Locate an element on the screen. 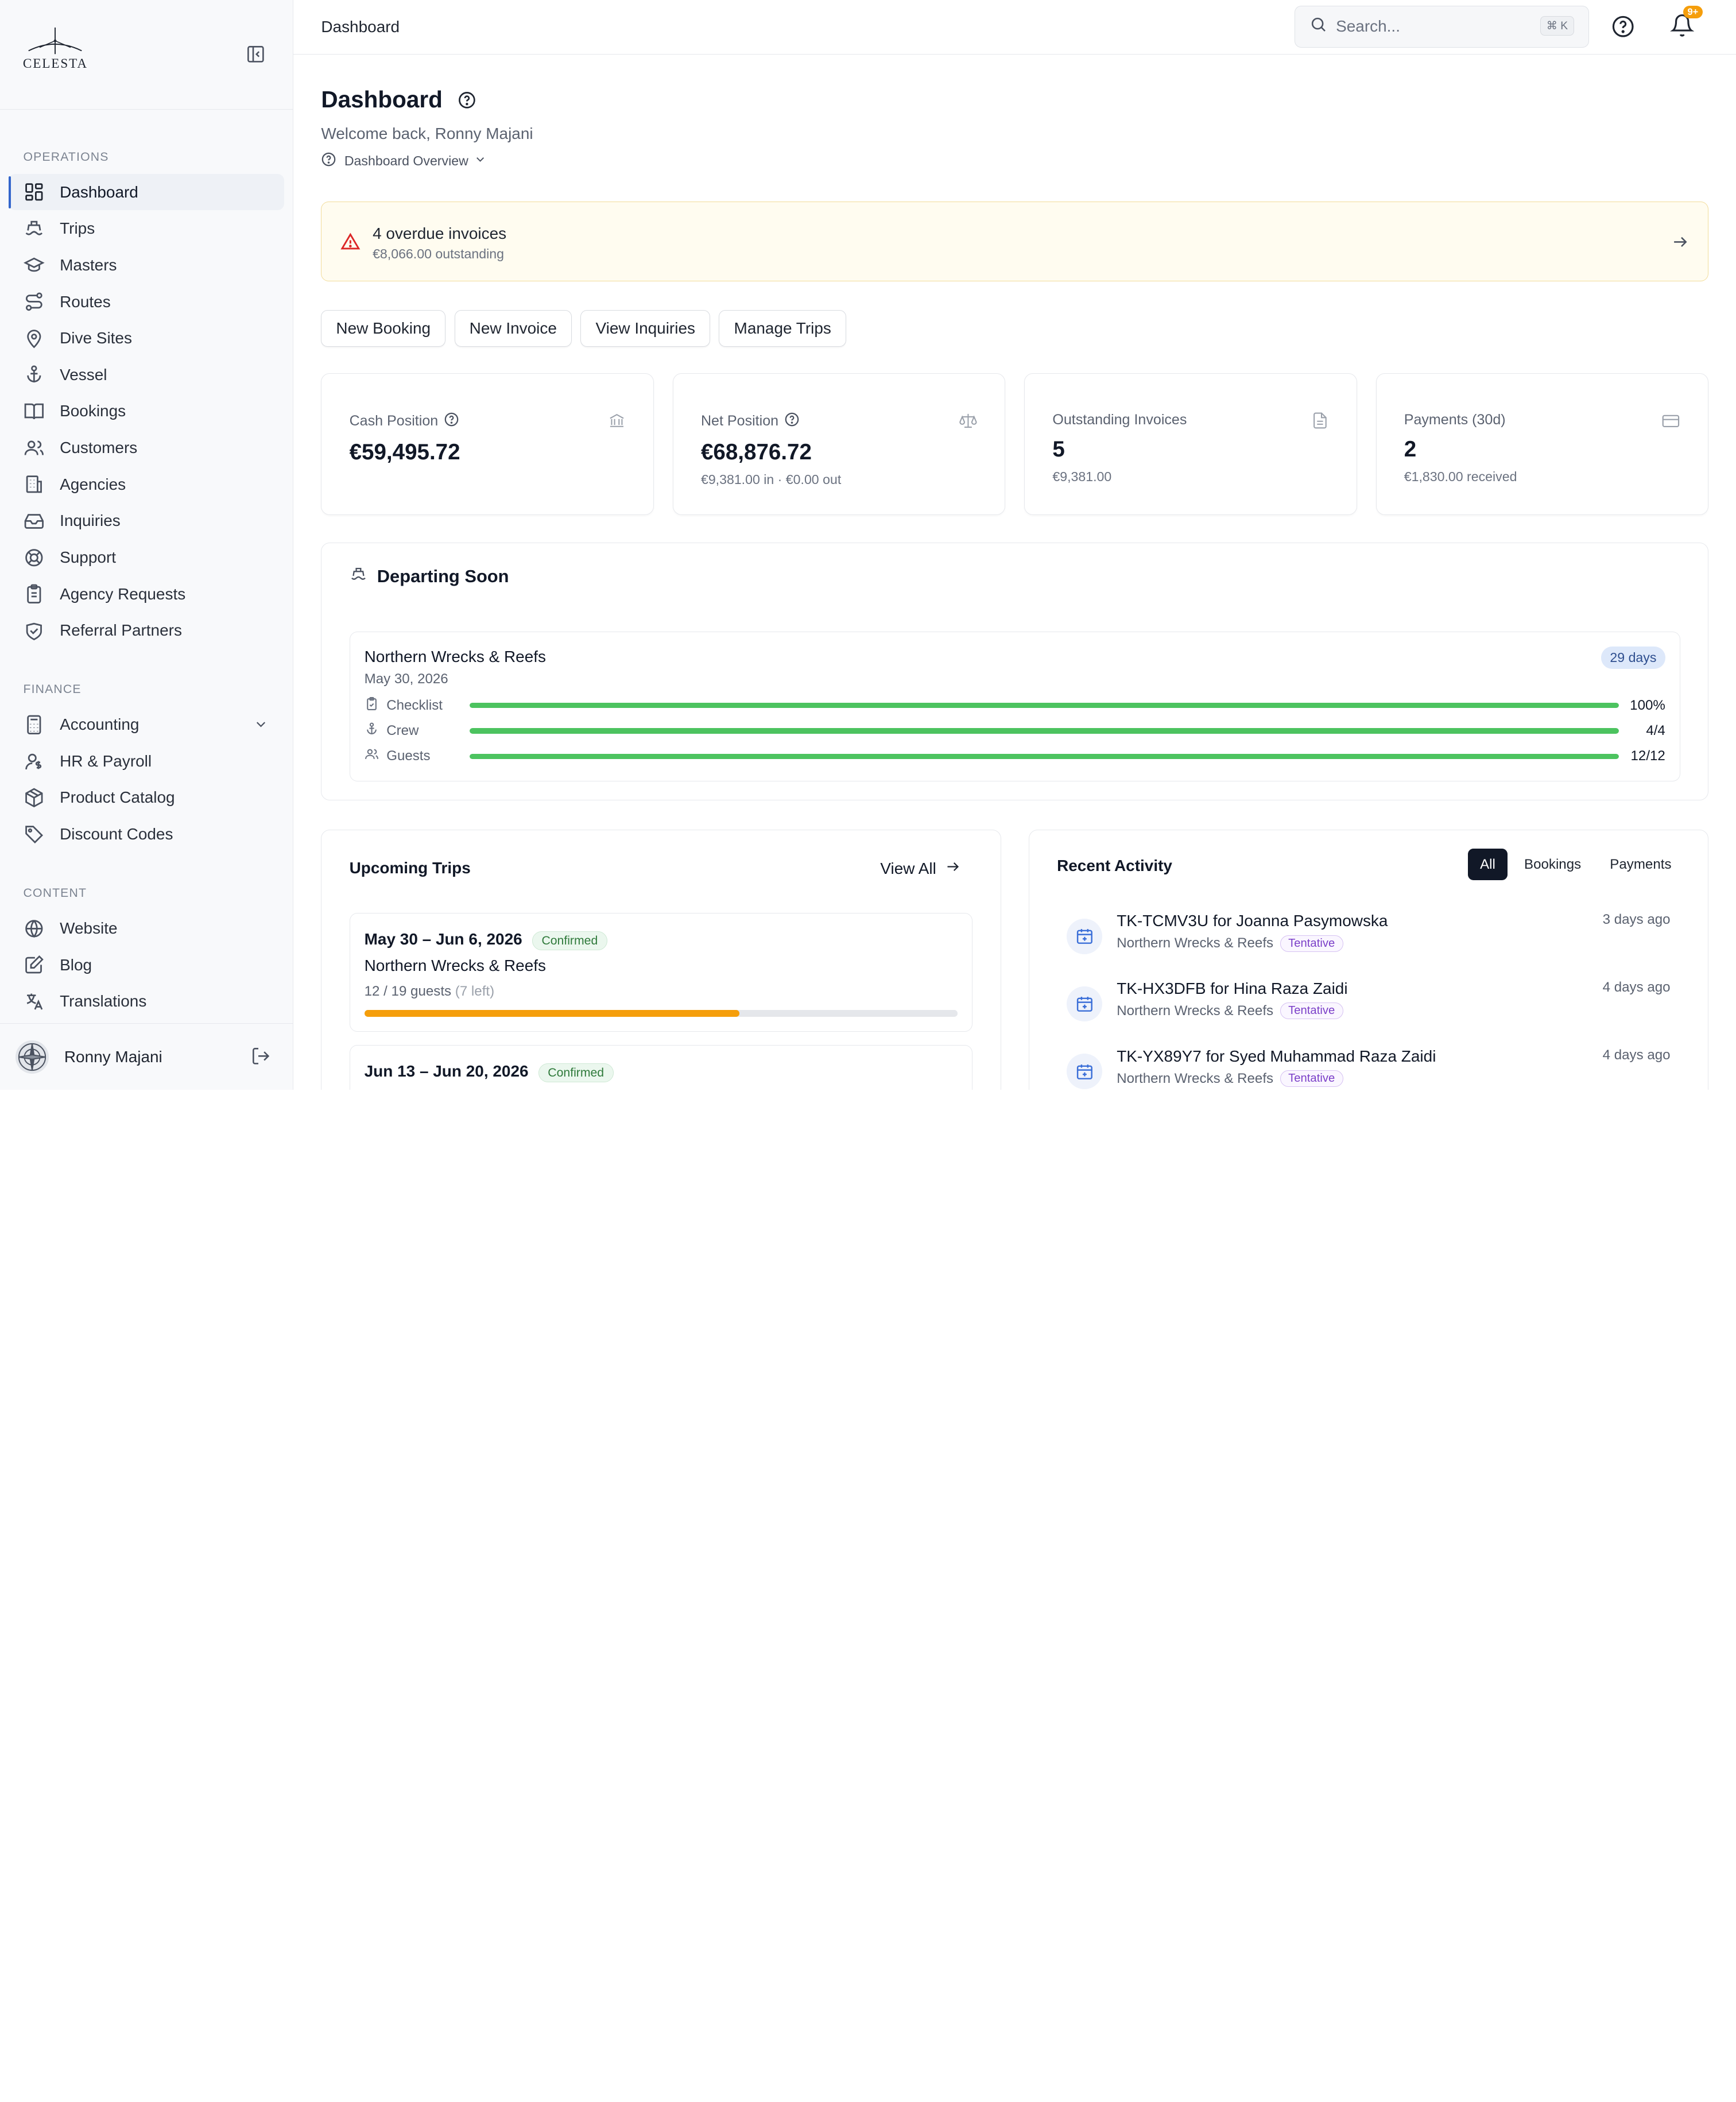  tab-all: All is located at coordinates (1487, 865).